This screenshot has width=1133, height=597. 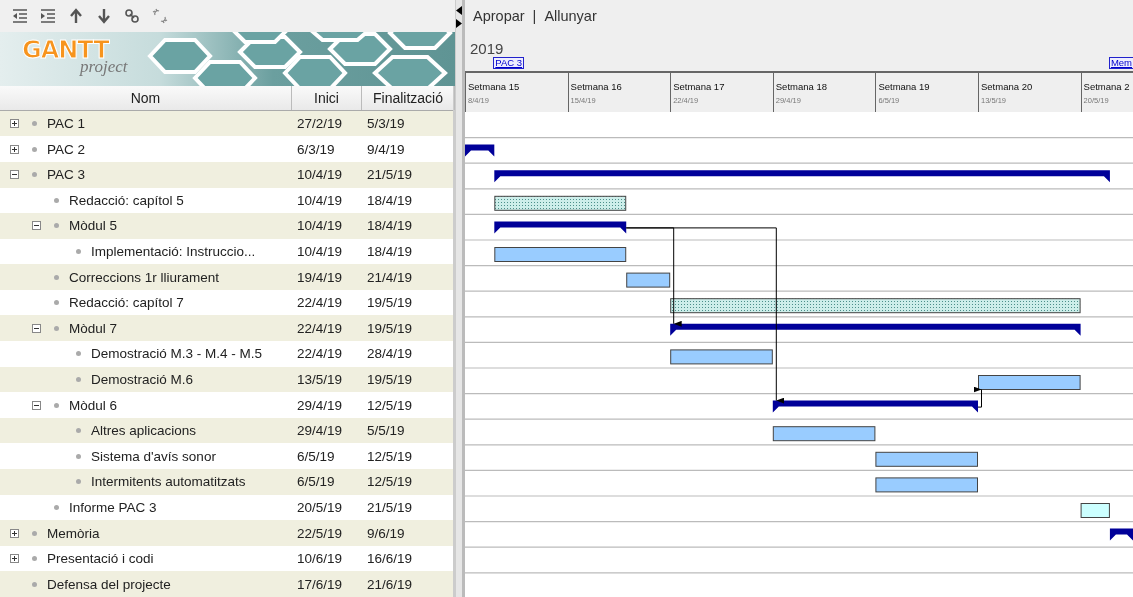 I want to click on column-header: Nom, so click(x=146, y=97).